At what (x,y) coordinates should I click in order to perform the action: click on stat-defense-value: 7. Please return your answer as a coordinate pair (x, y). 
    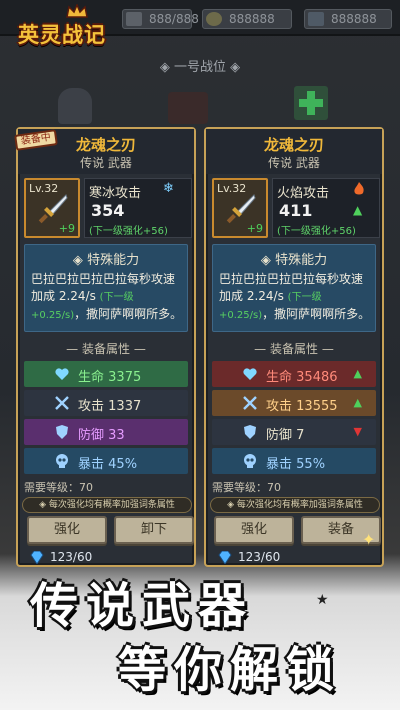
    Looking at the image, I should click on (300, 435).